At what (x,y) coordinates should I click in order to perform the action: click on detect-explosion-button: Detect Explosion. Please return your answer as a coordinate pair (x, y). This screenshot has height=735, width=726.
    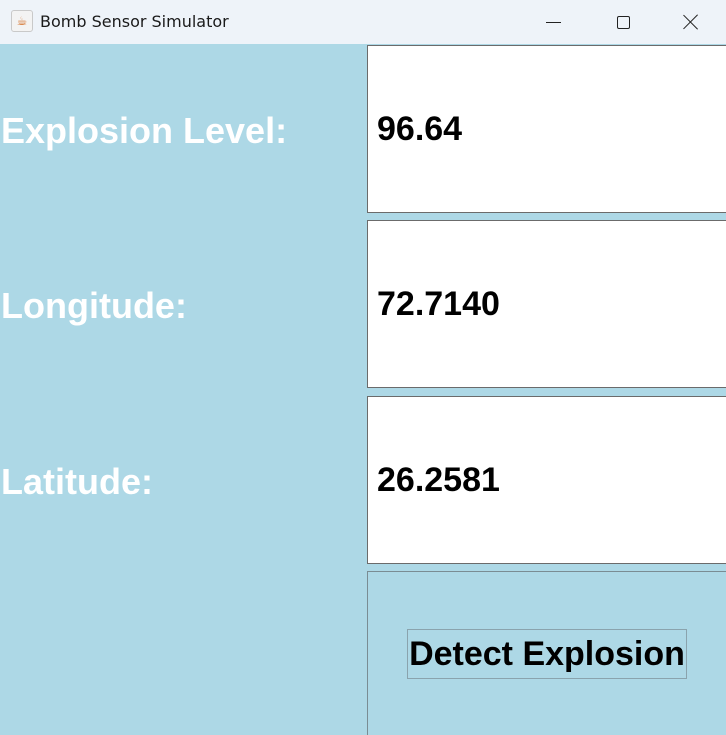
    Looking at the image, I should click on (546, 653).